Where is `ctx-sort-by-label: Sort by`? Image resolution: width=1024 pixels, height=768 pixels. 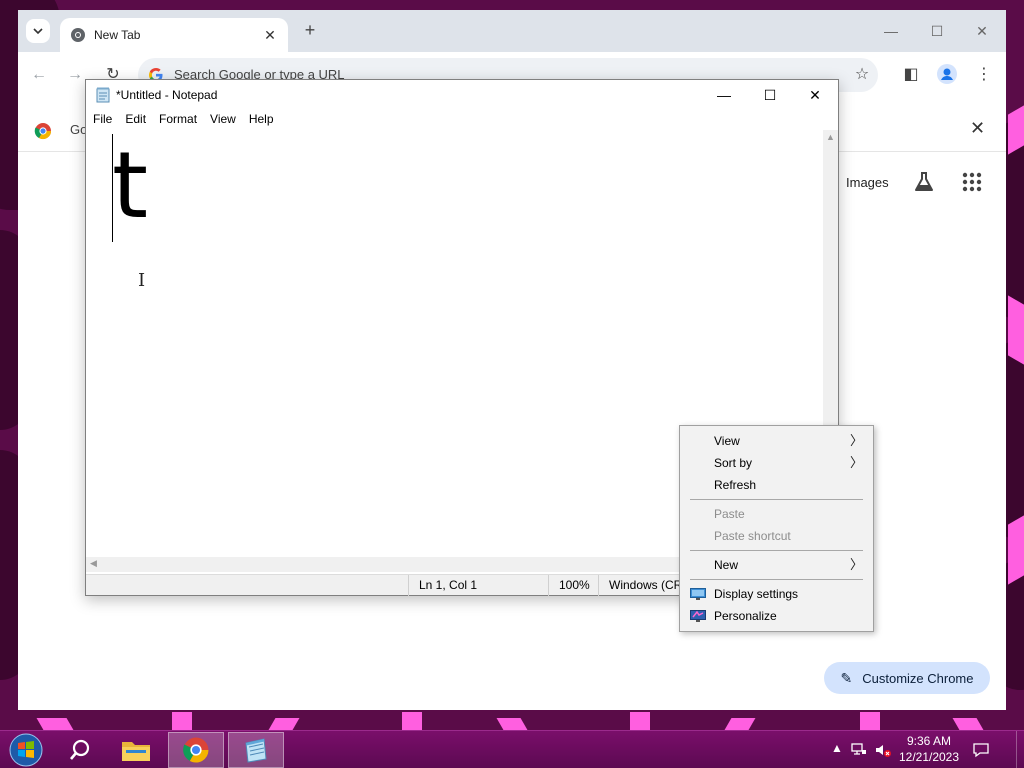
ctx-sort-by-label: Sort by is located at coordinates (733, 463).